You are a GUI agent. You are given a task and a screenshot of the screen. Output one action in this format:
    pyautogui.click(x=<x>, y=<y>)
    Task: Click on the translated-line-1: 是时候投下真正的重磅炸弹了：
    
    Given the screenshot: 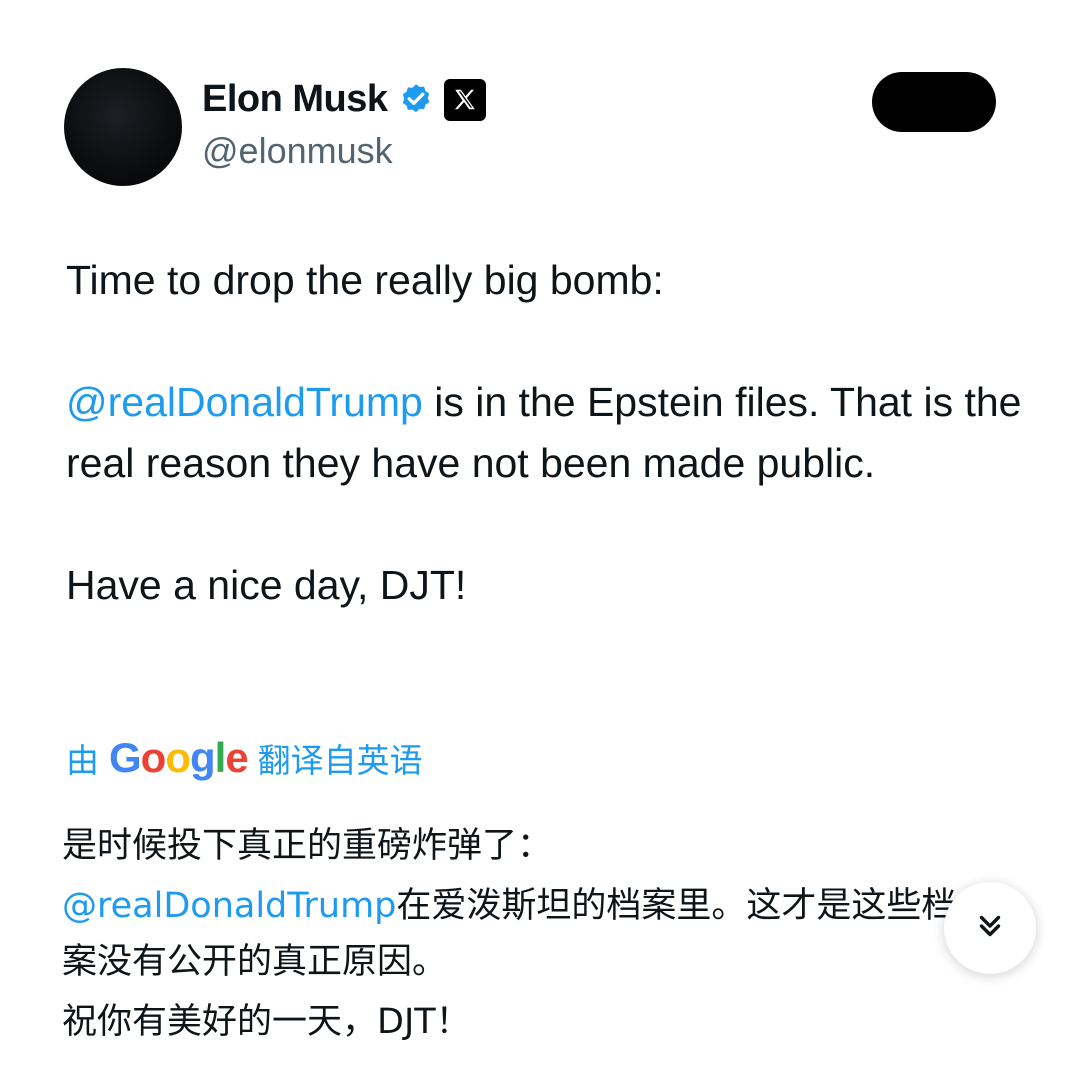 What is the action you would take?
    pyautogui.click(x=307, y=846)
    